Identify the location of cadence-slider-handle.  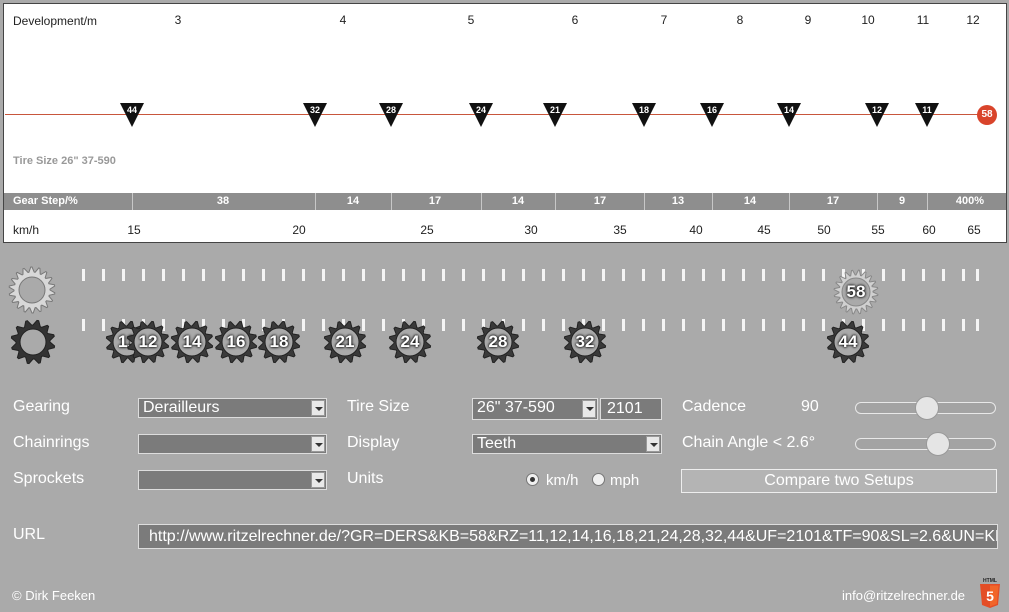
(927, 408).